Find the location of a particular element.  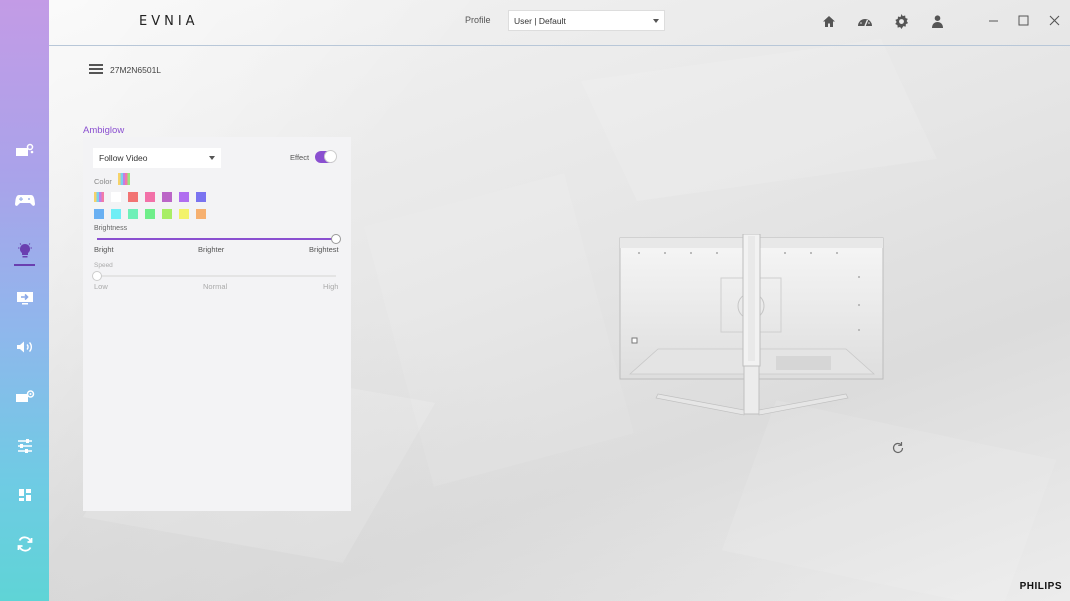

input-icon is located at coordinates (24, 298).